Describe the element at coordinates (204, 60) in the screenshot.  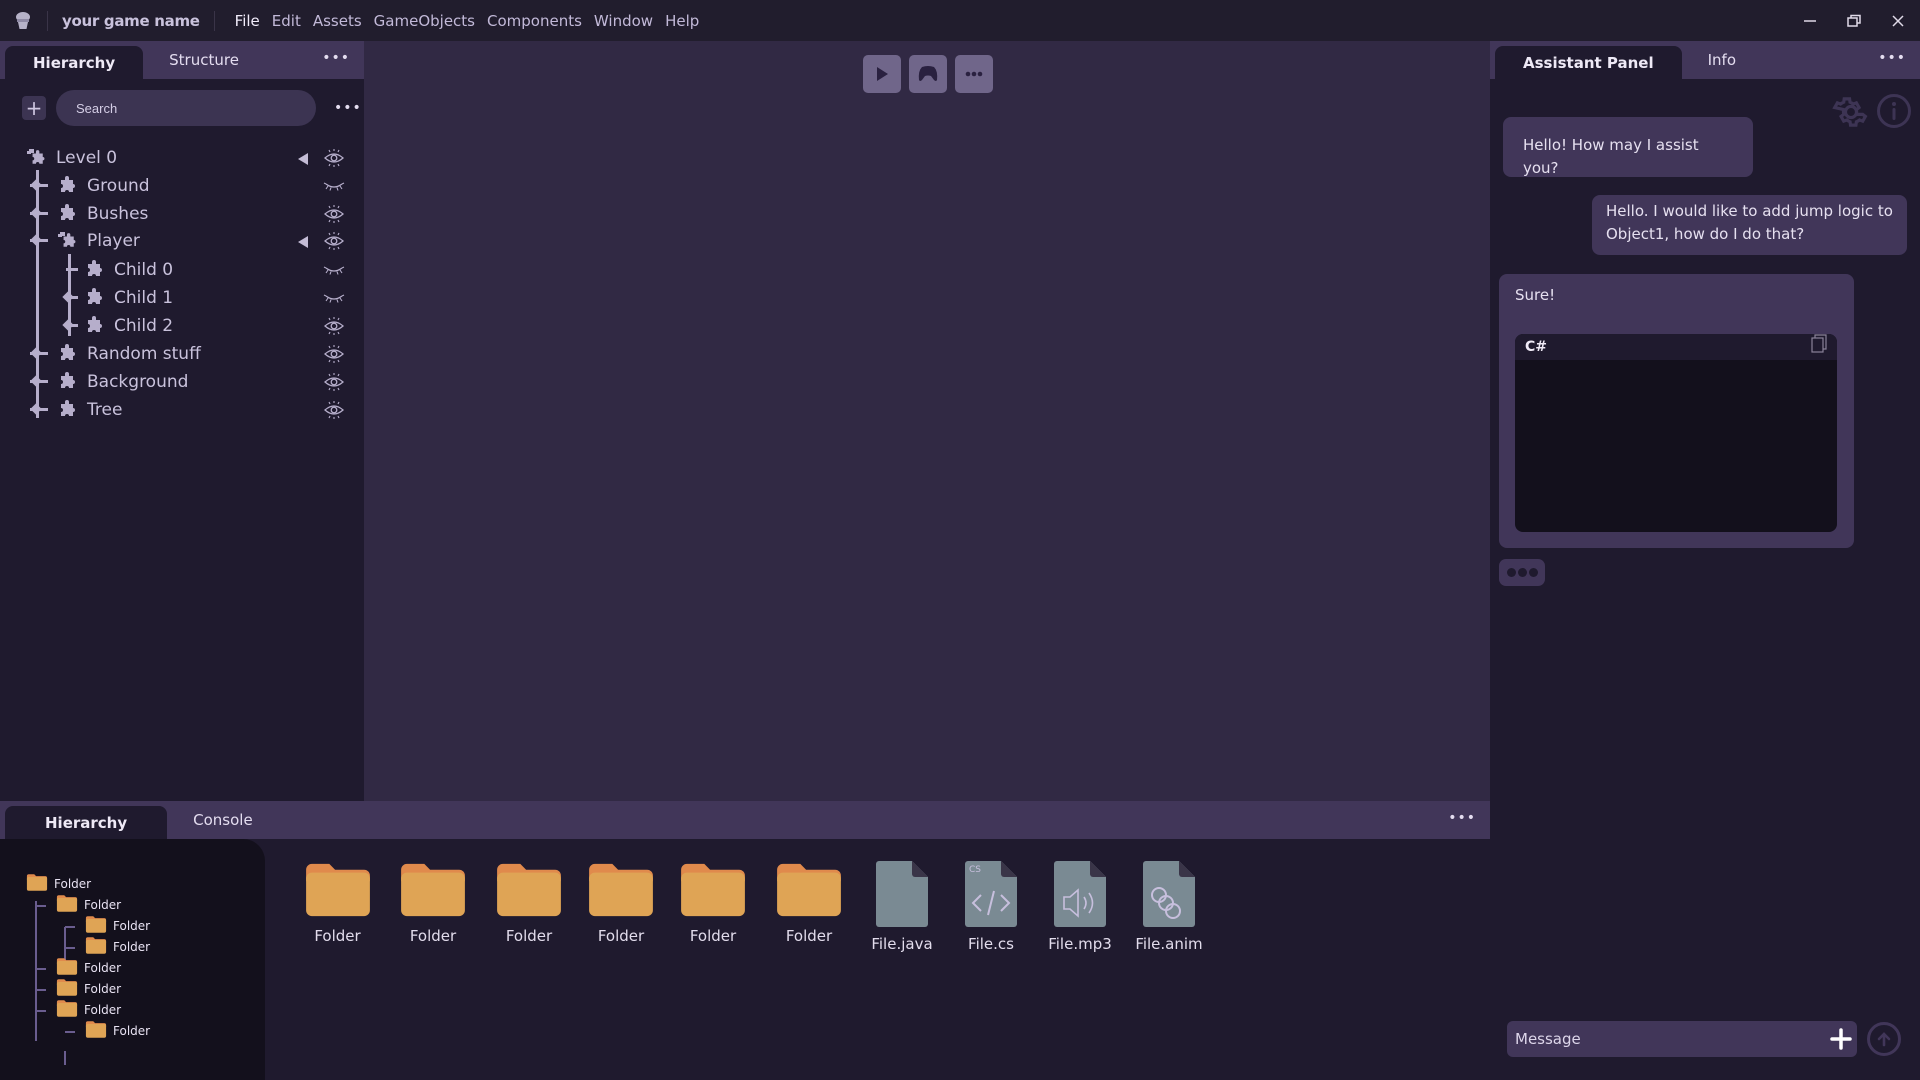
I see `tab-structure: Structure` at that location.